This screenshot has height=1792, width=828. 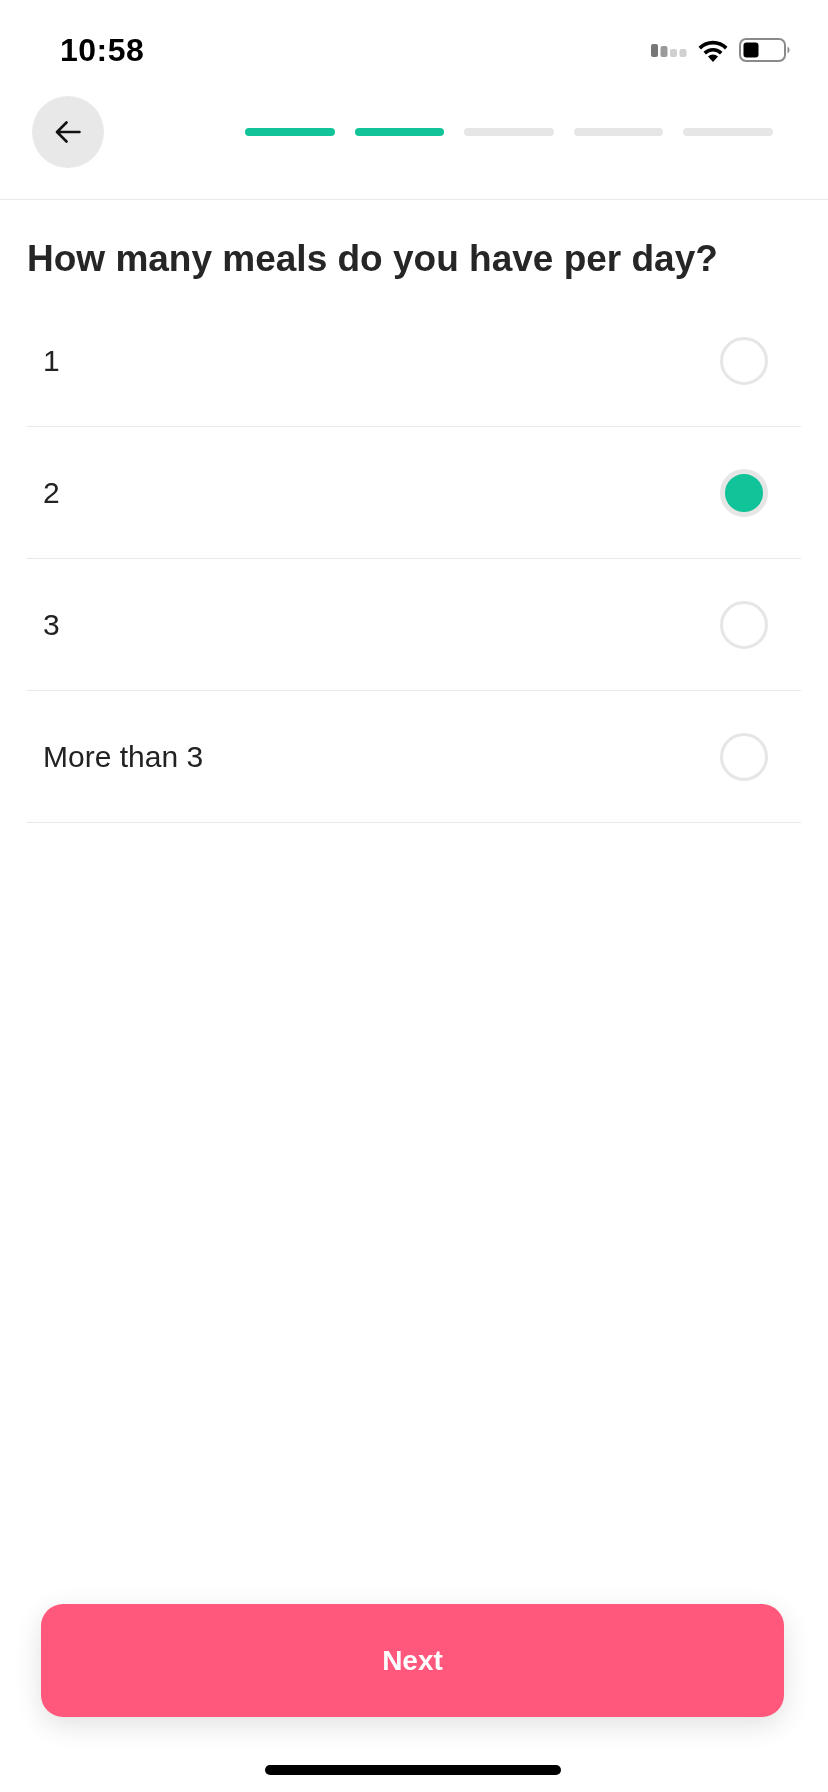 I want to click on next-button: Next, so click(x=412, y=1660).